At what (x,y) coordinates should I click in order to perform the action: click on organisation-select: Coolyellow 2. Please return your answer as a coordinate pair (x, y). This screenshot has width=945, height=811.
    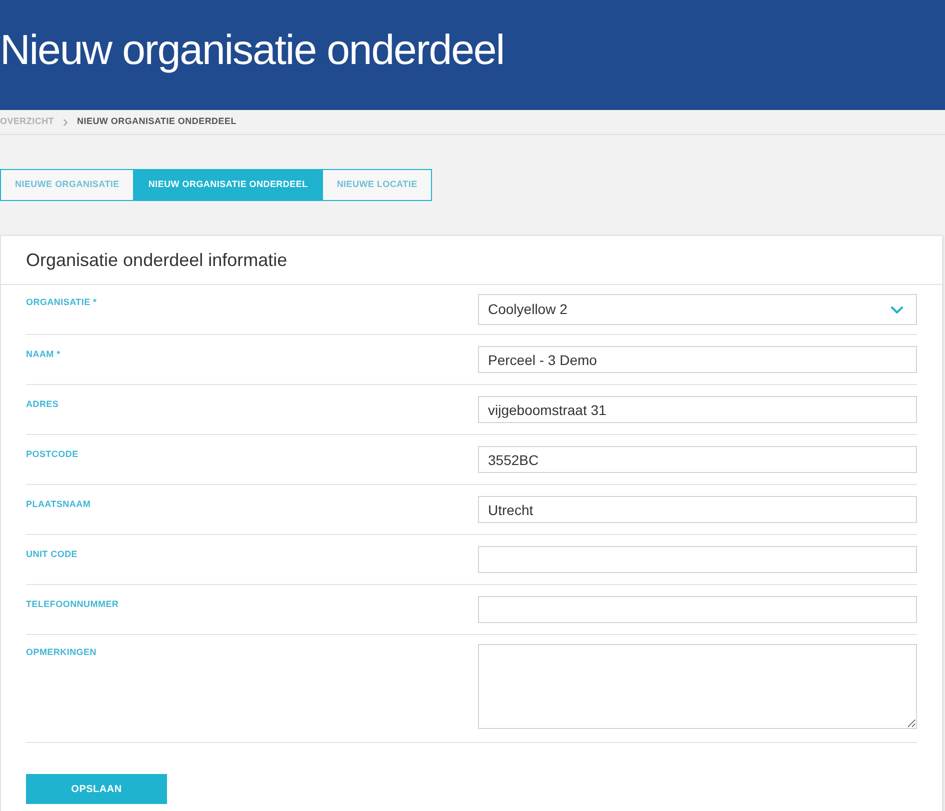
    Looking at the image, I should click on (697, 309).